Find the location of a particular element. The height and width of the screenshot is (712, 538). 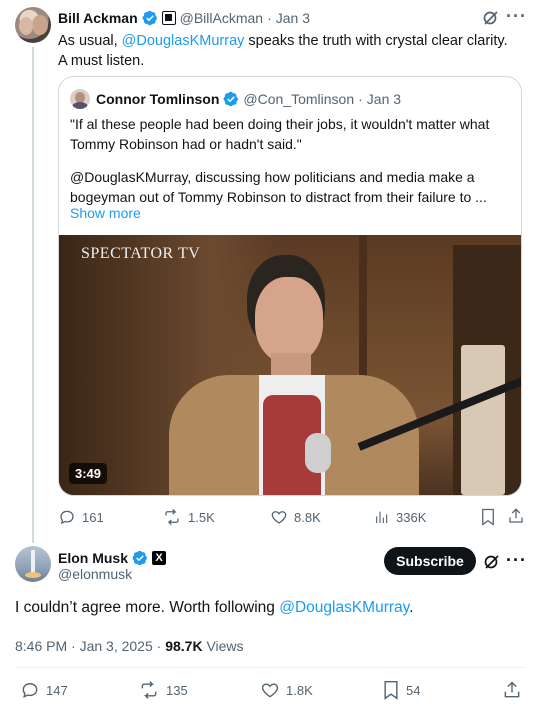

like-count: 8.8K is located at coordinates (307, 517).